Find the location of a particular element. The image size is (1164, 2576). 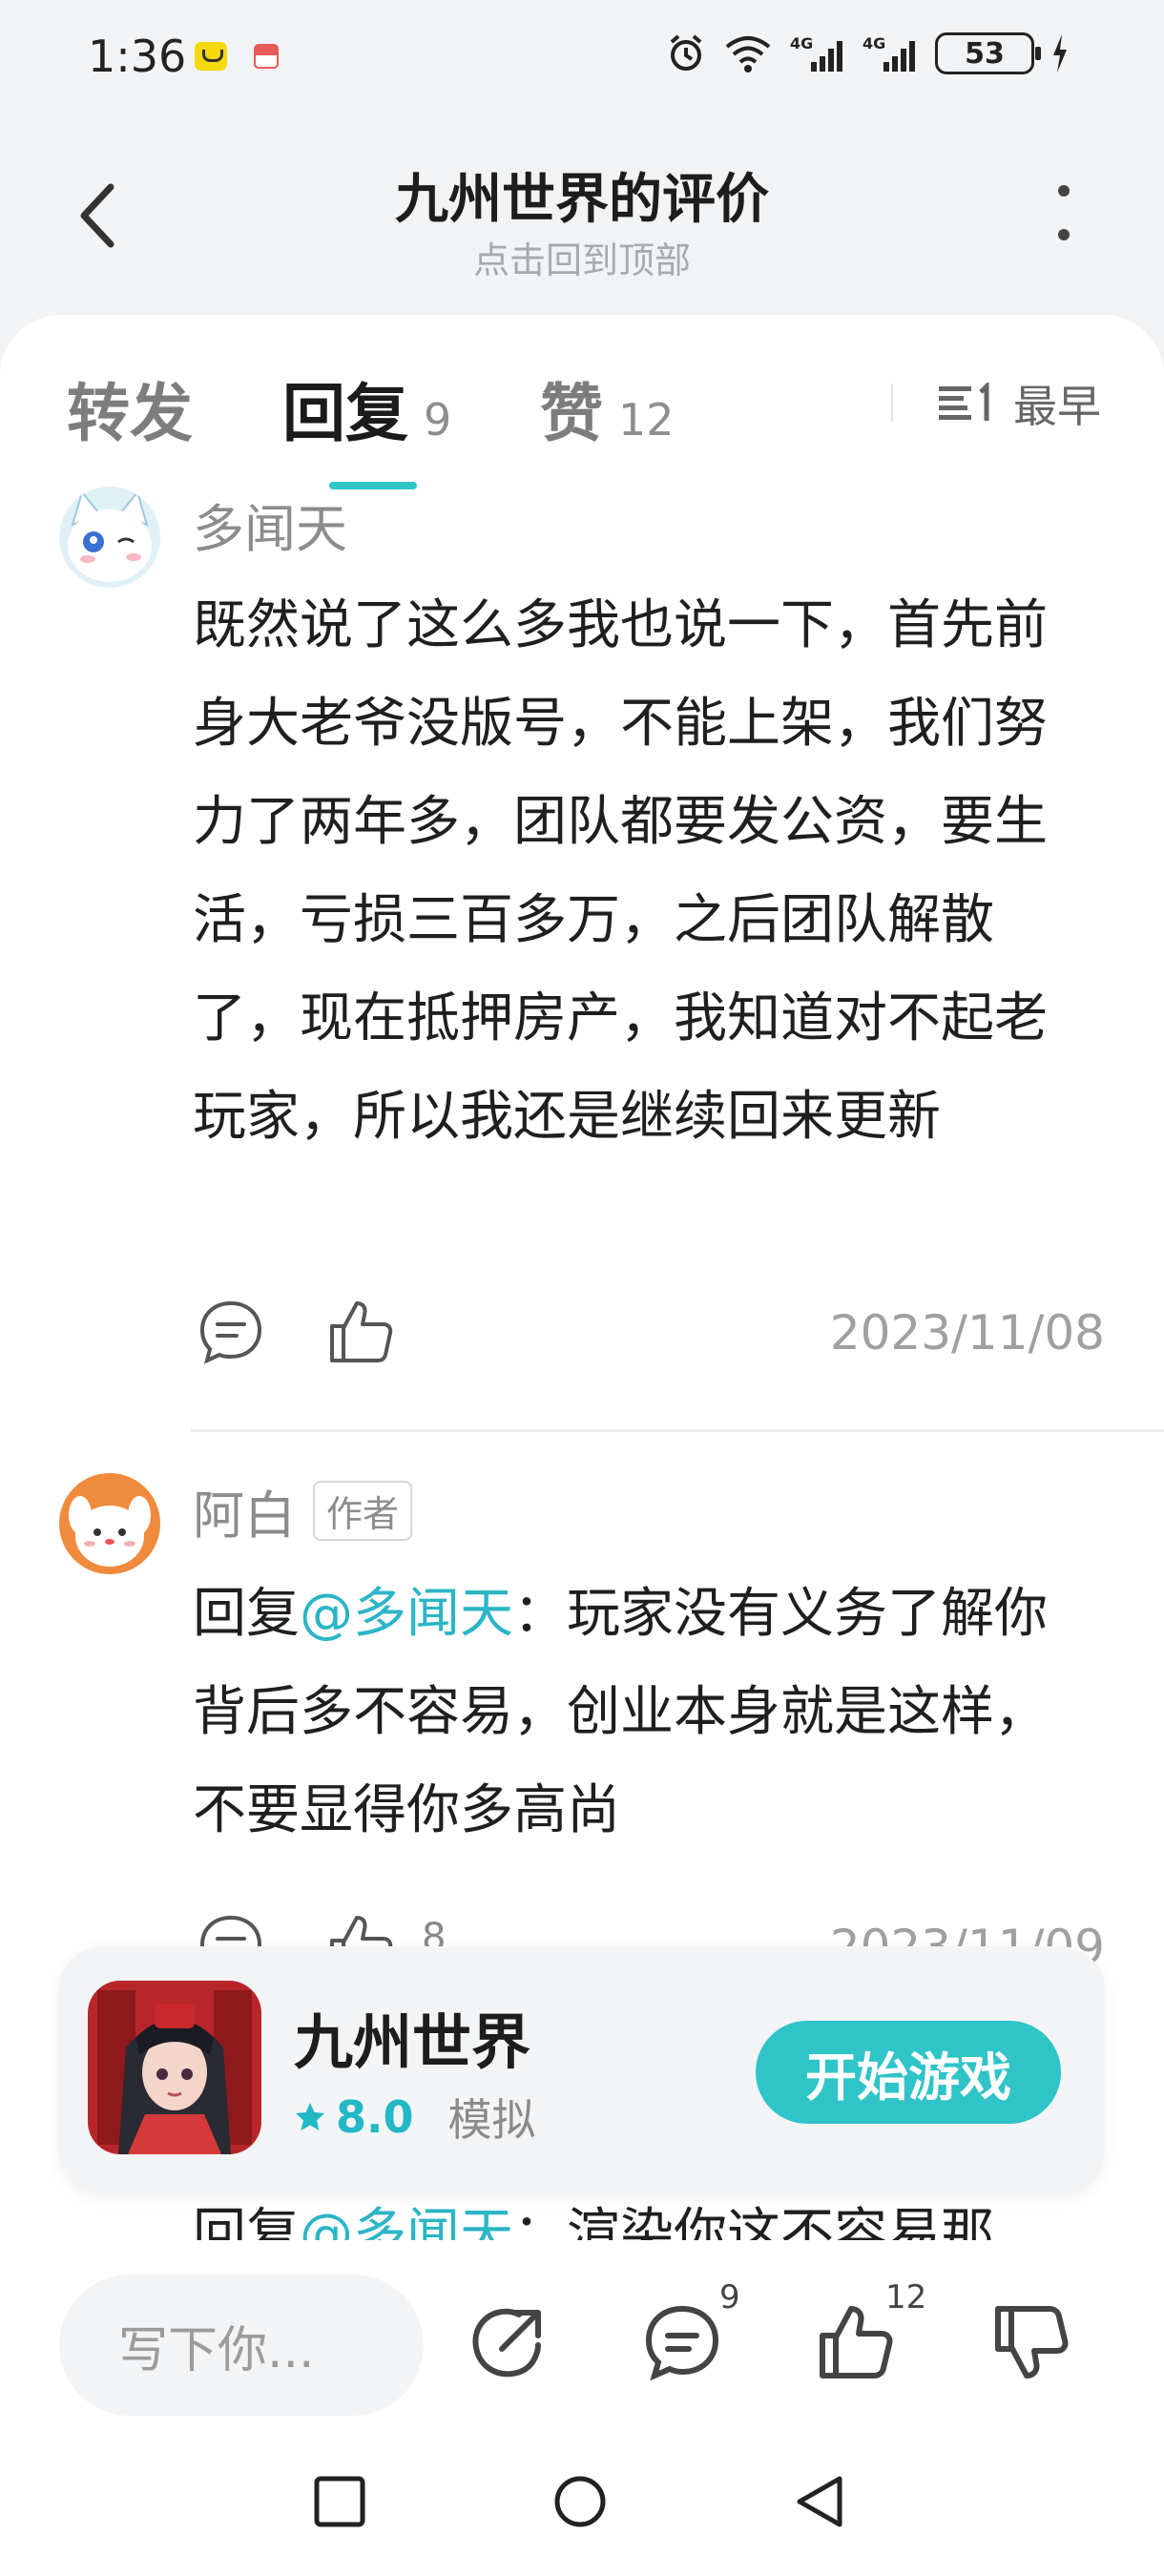

bottom-action-bar: 写下你... 9 12 is located at coordinates (582, 2335).